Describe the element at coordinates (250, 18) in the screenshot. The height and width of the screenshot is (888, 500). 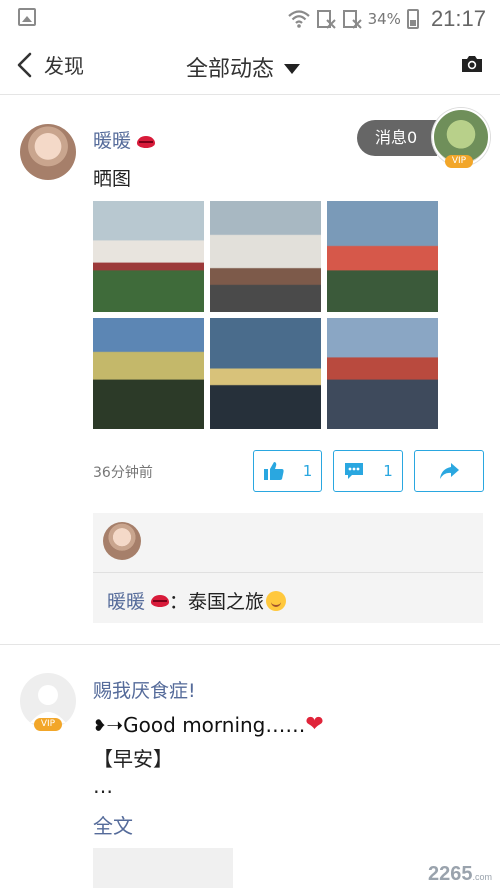
I see `status-bar: 34% 21:17` at that location.